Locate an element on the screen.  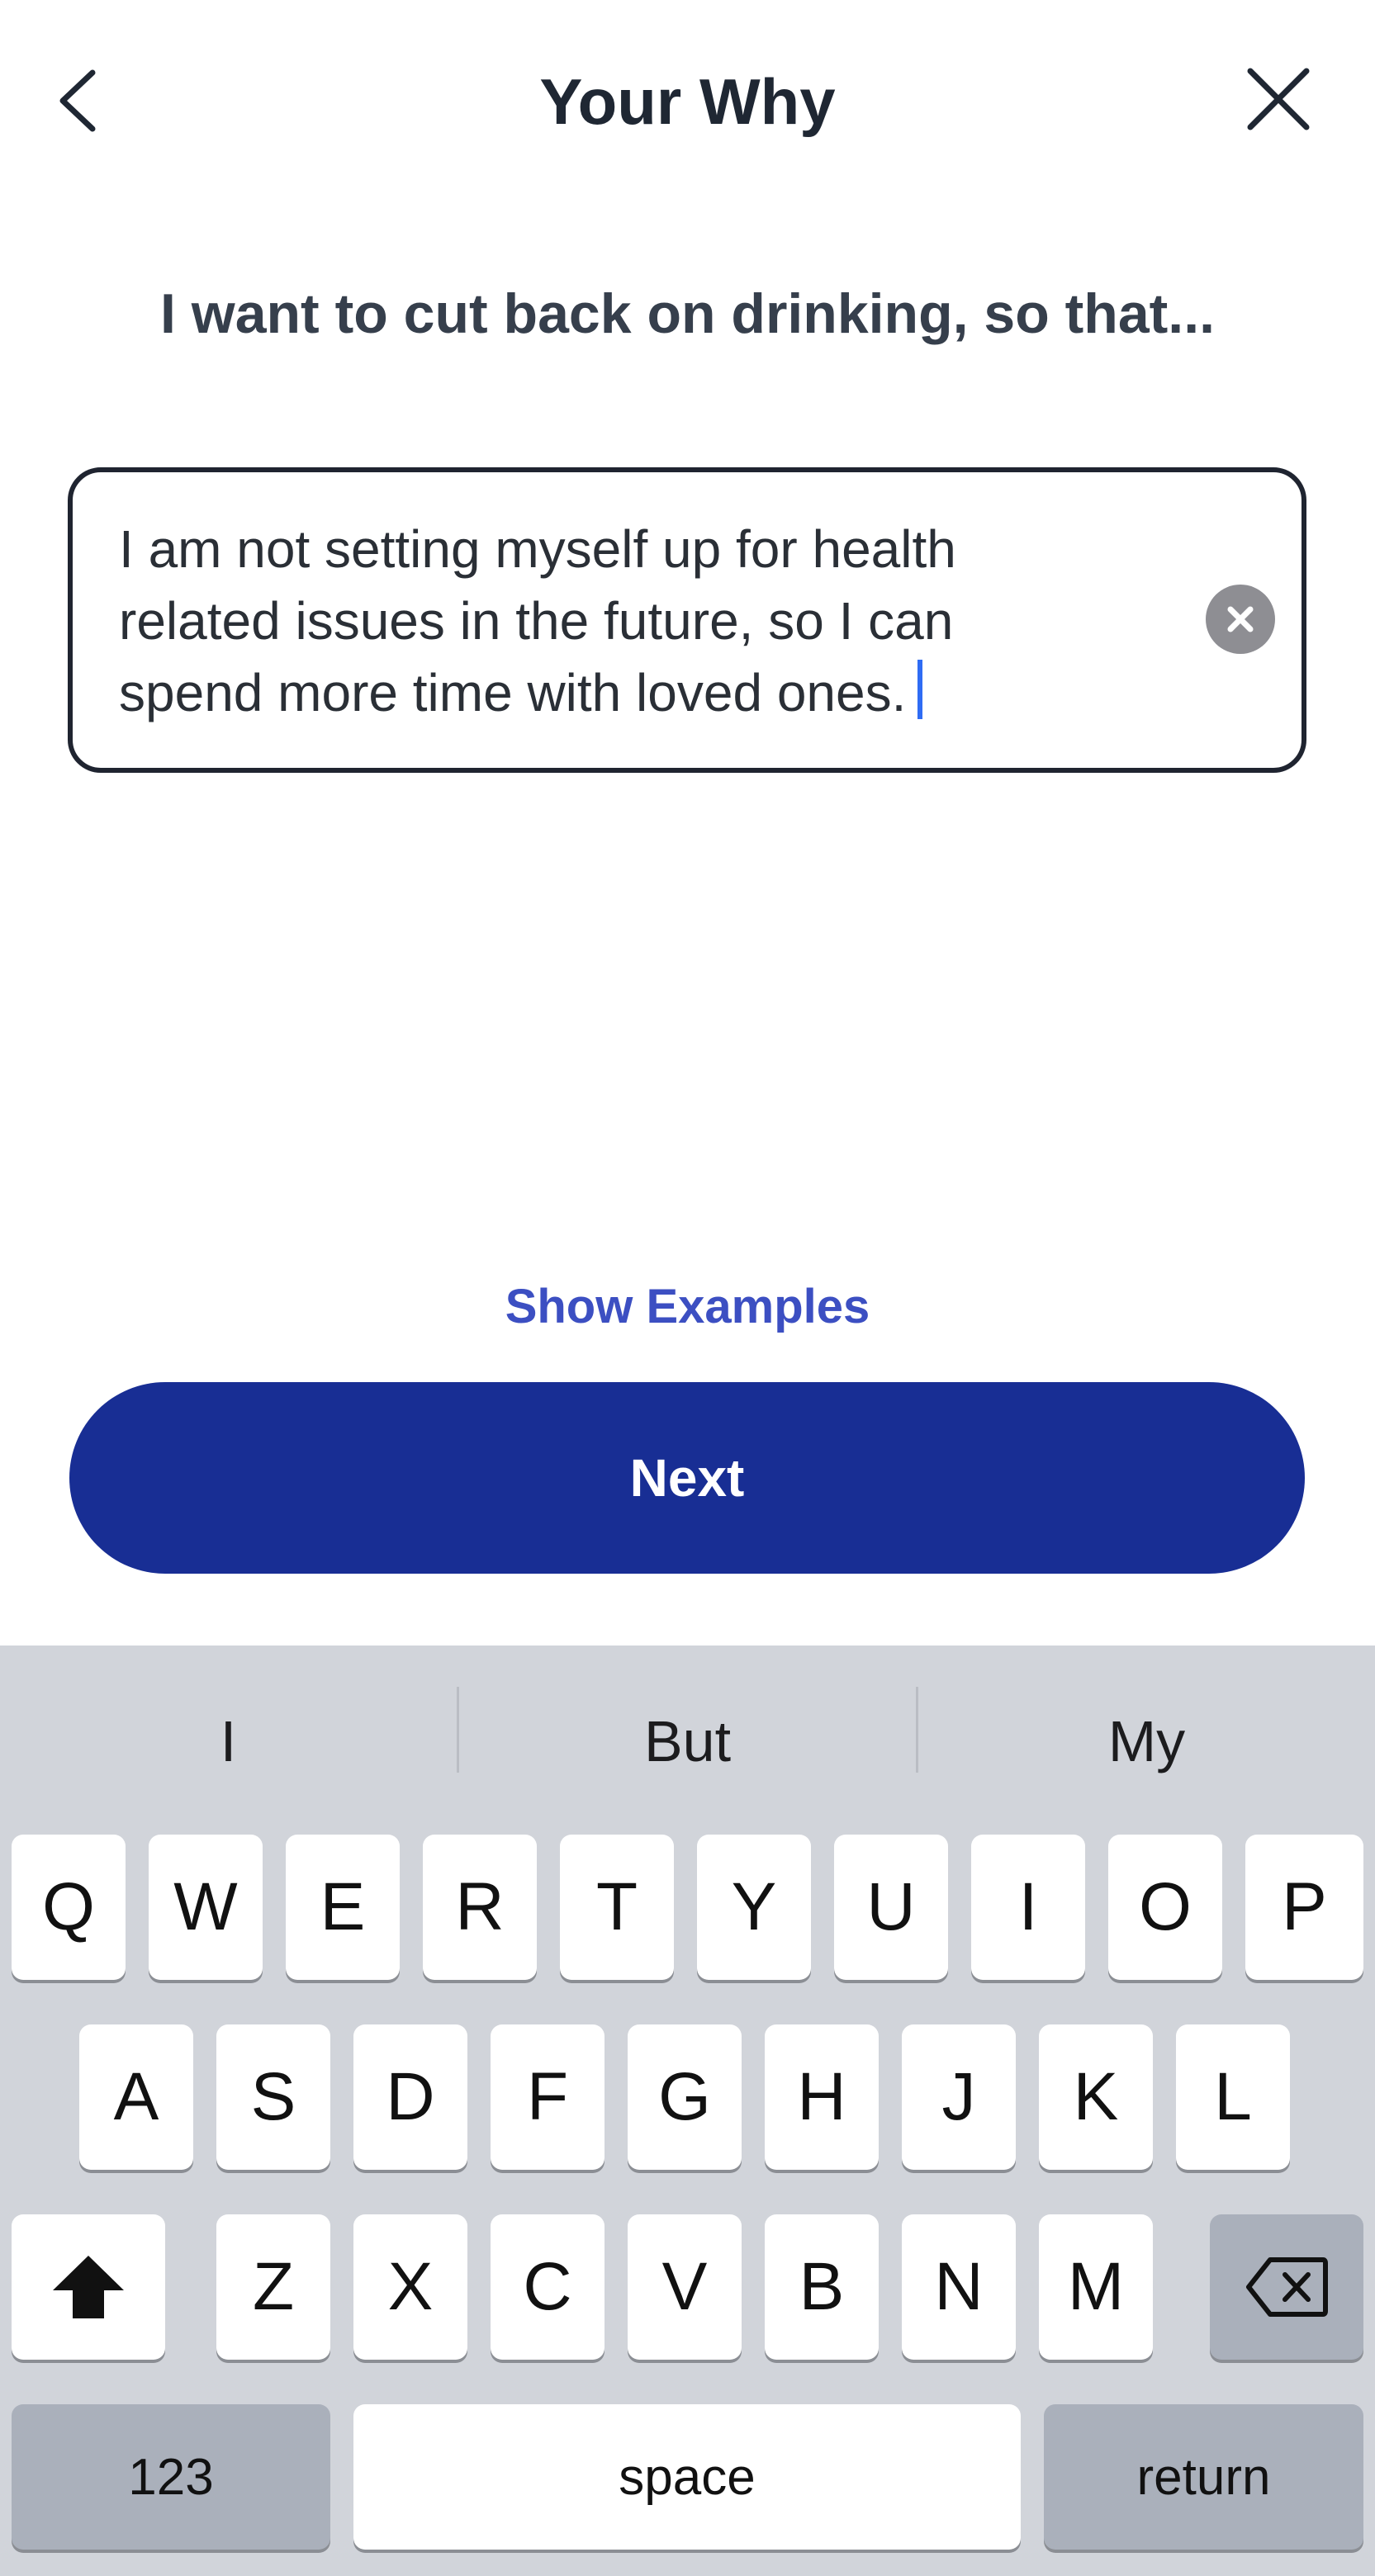
key-v: V is located at coordinates (685, 2287).